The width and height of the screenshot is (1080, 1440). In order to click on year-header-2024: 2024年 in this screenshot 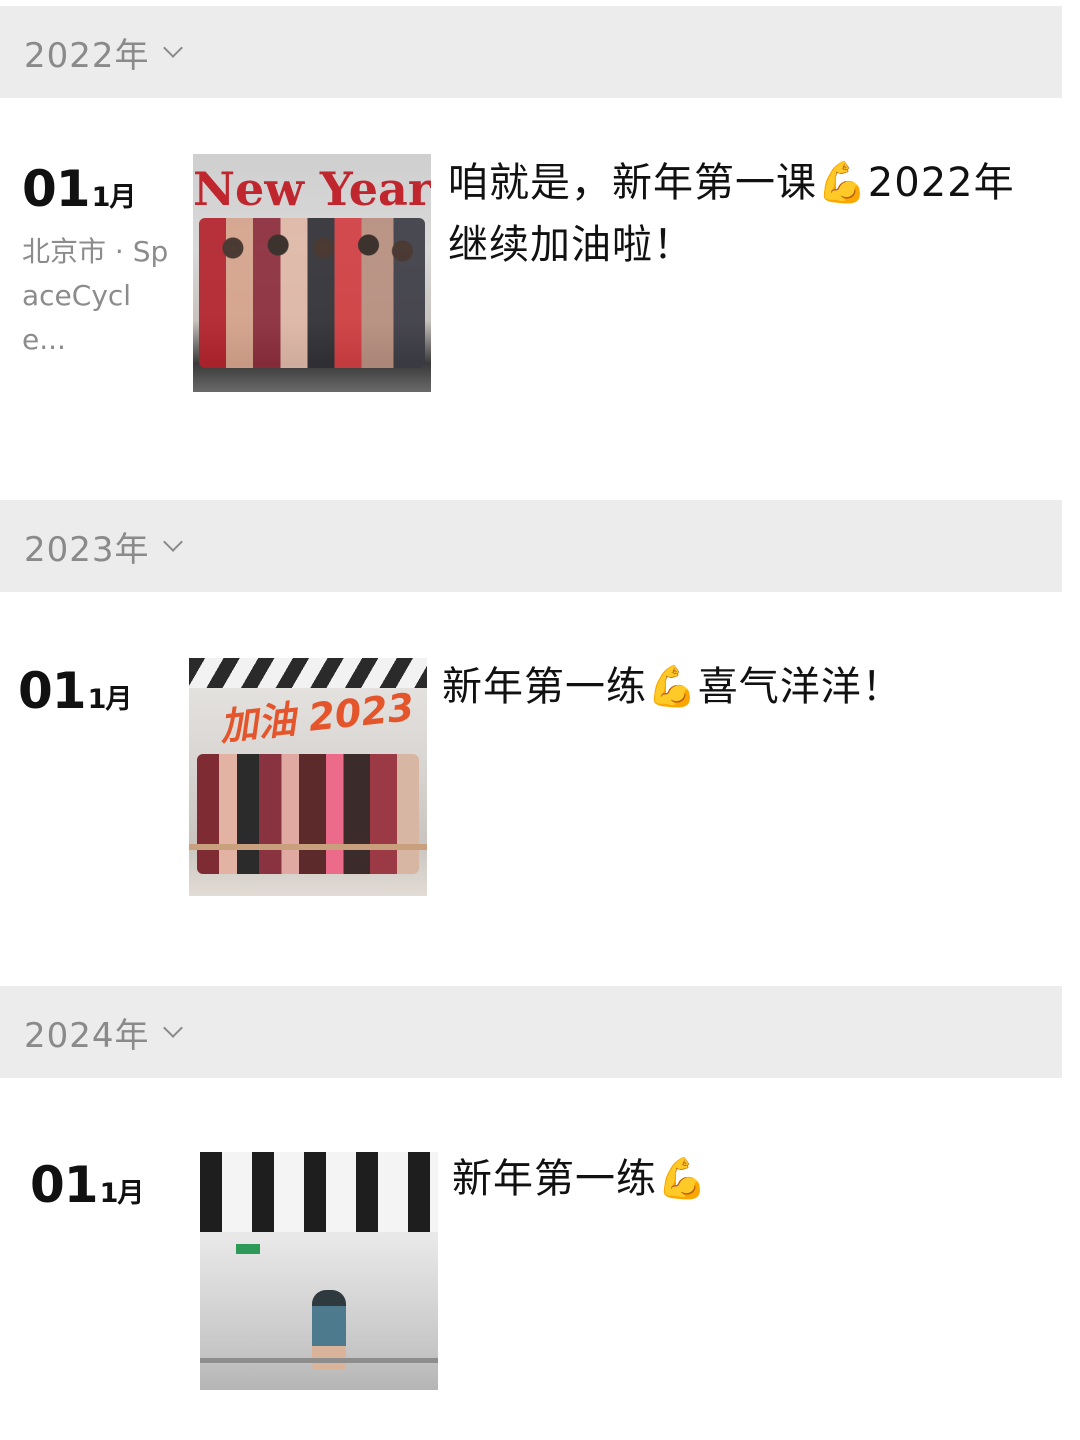, I will do `click(531, 1032)`.